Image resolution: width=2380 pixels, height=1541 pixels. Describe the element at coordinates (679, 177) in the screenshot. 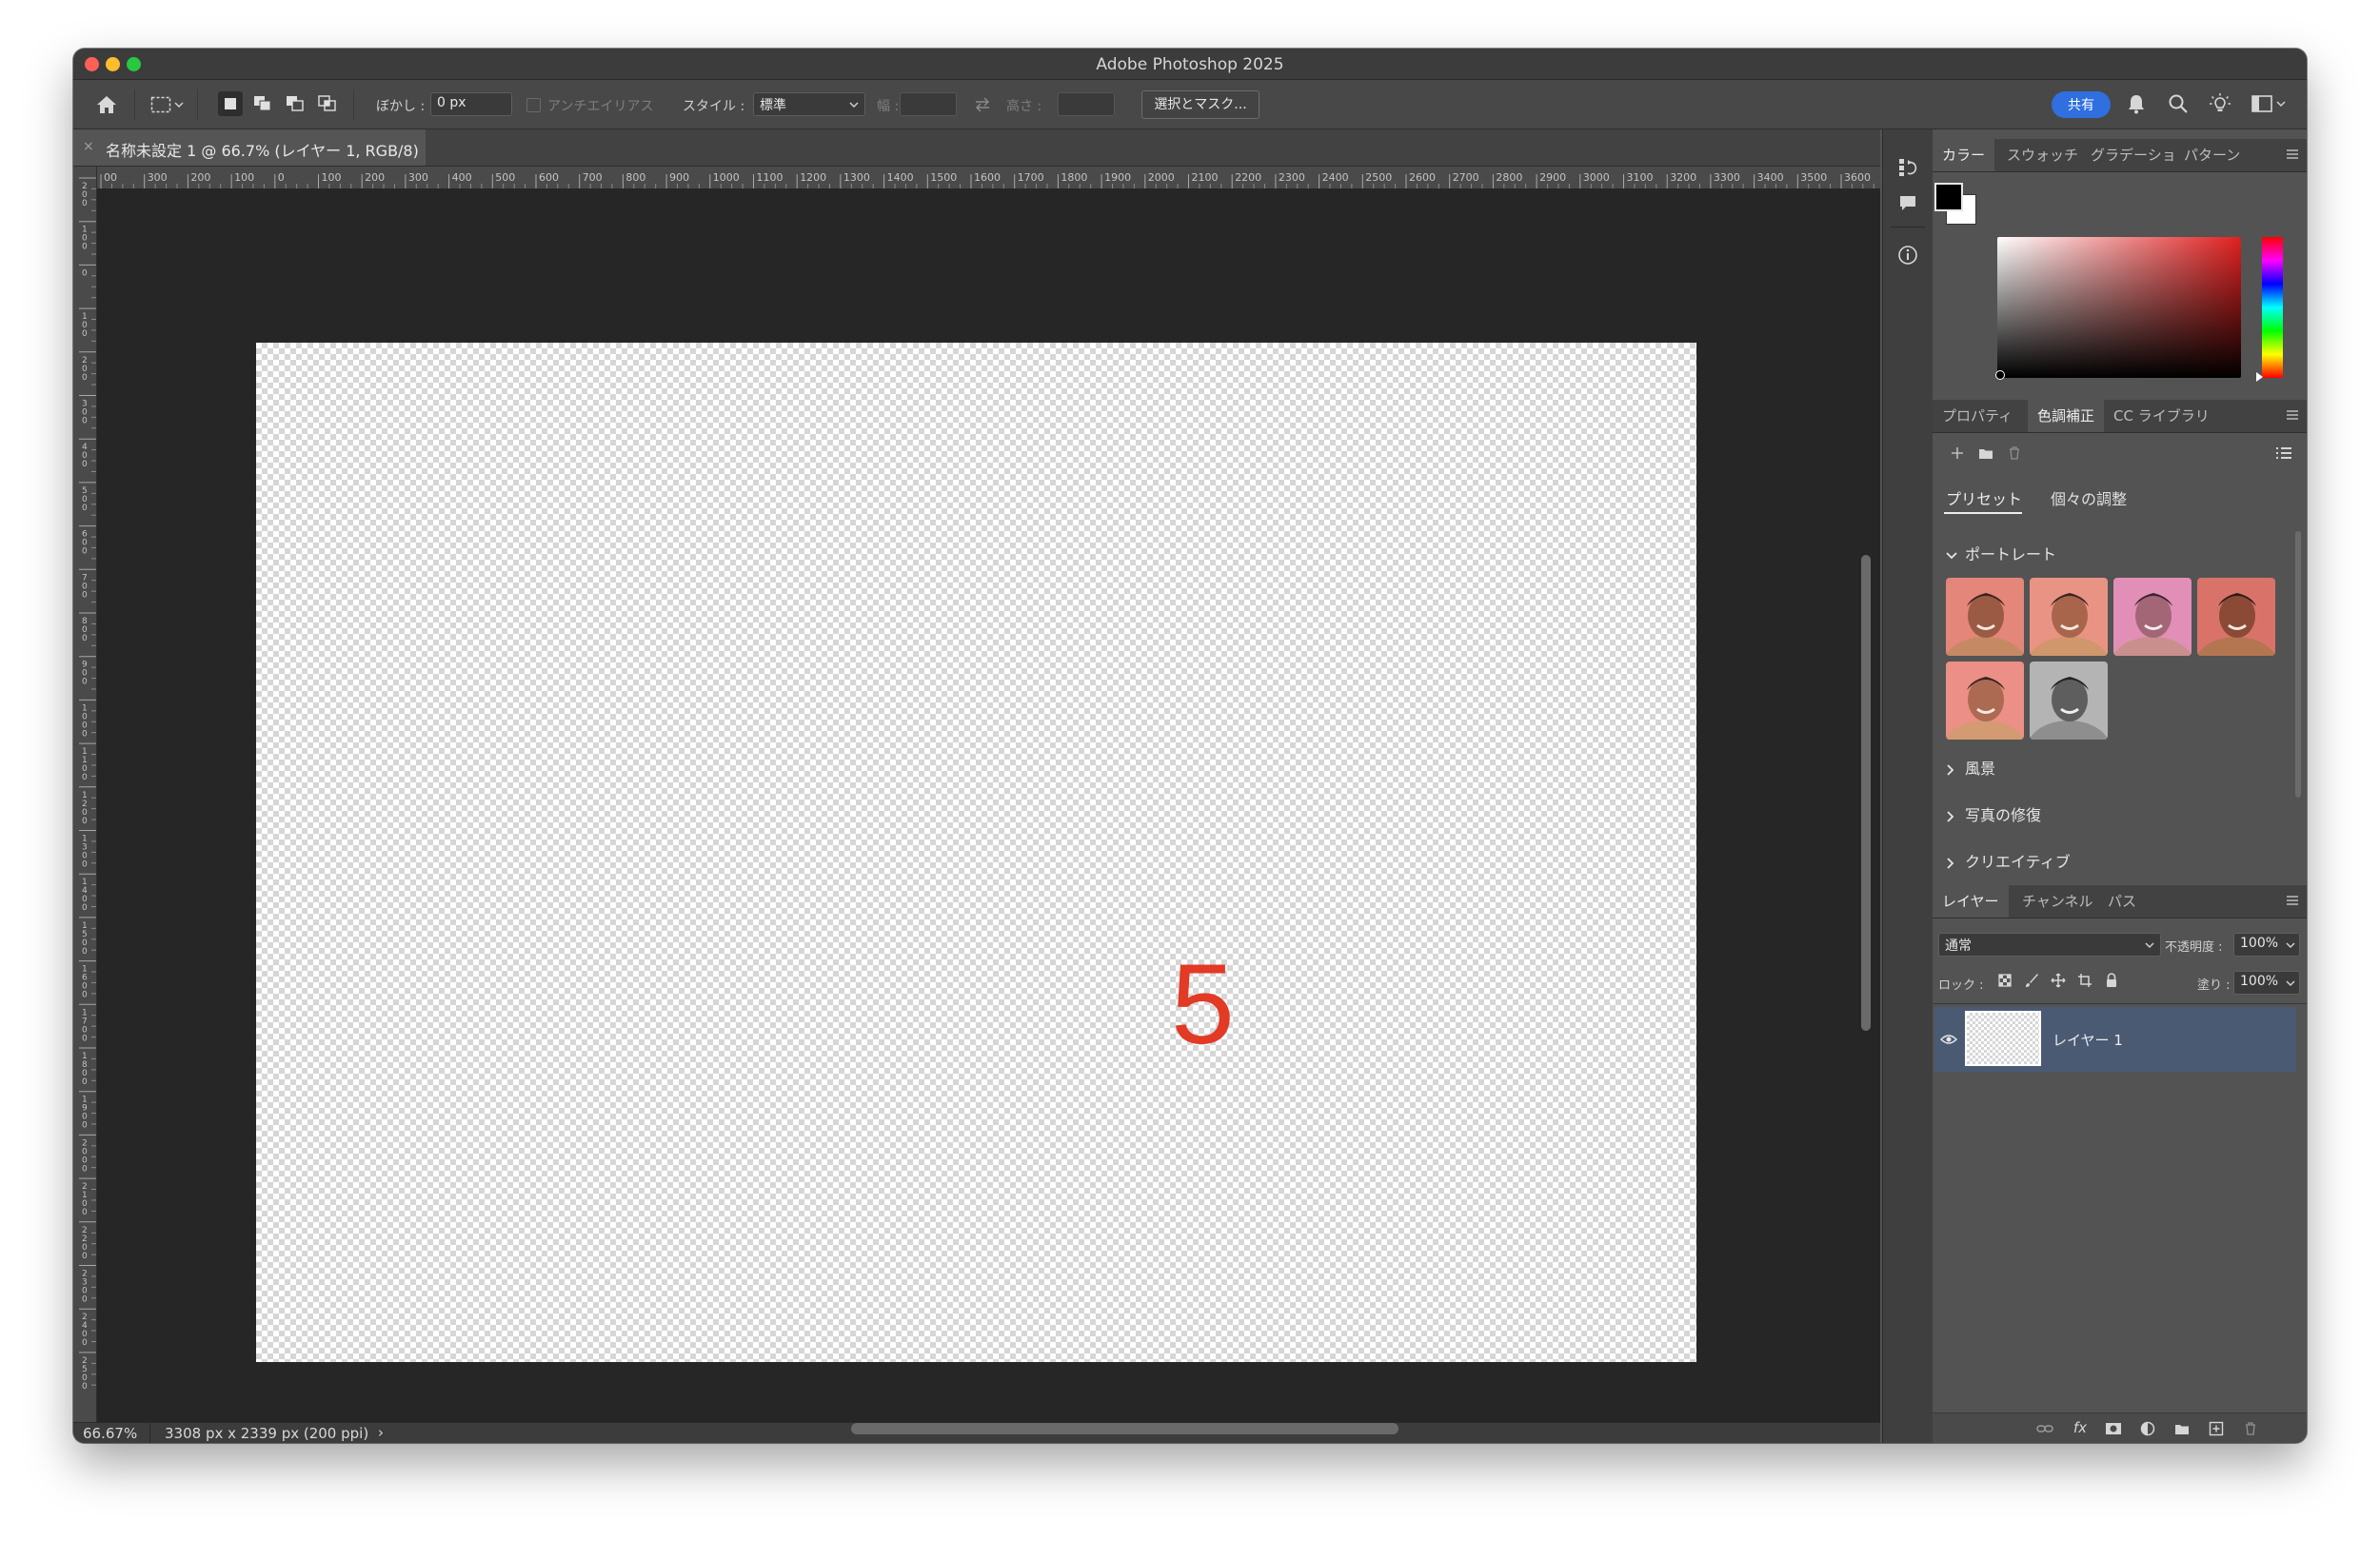

I see `ruler-label: 900` at that location.